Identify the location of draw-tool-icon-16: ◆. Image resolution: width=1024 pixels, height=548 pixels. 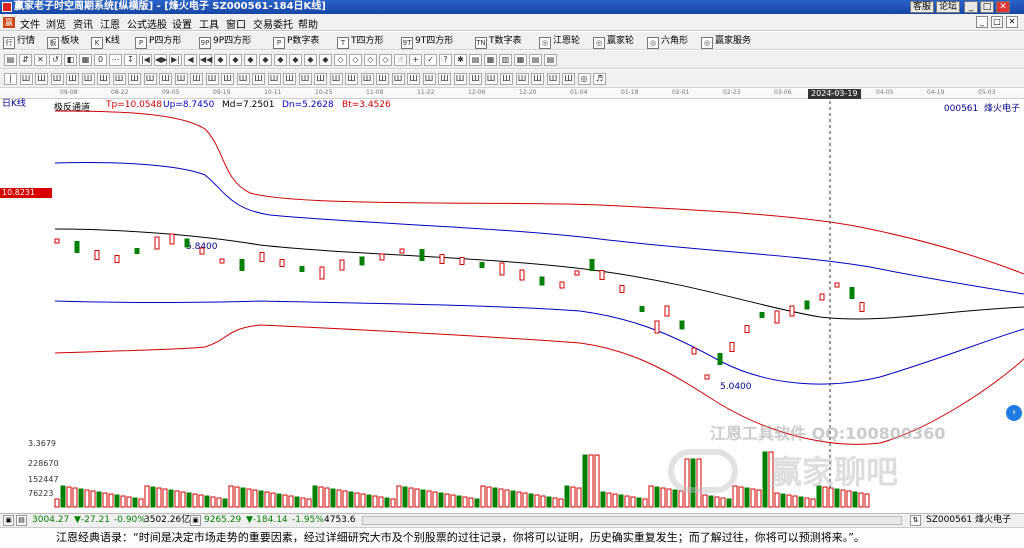
(250, 60).